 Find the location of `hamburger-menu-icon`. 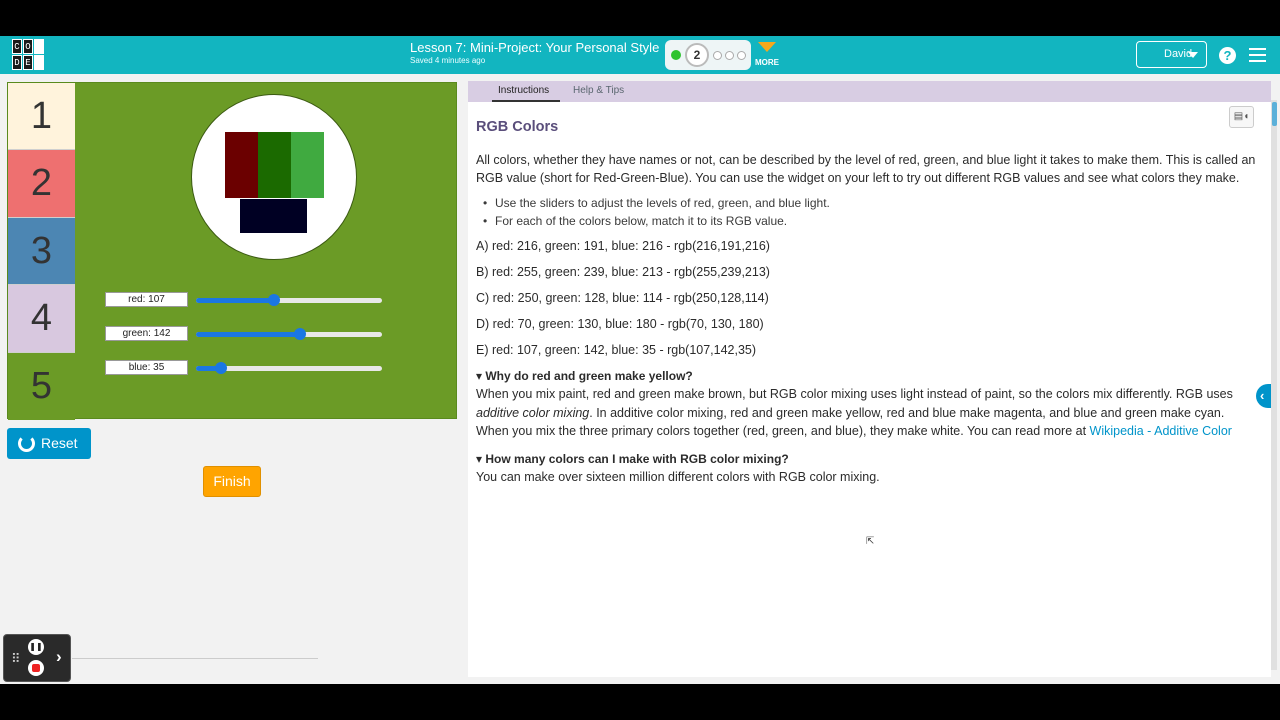

hamburger-menu-icon is located at coordinates (1257, 55).